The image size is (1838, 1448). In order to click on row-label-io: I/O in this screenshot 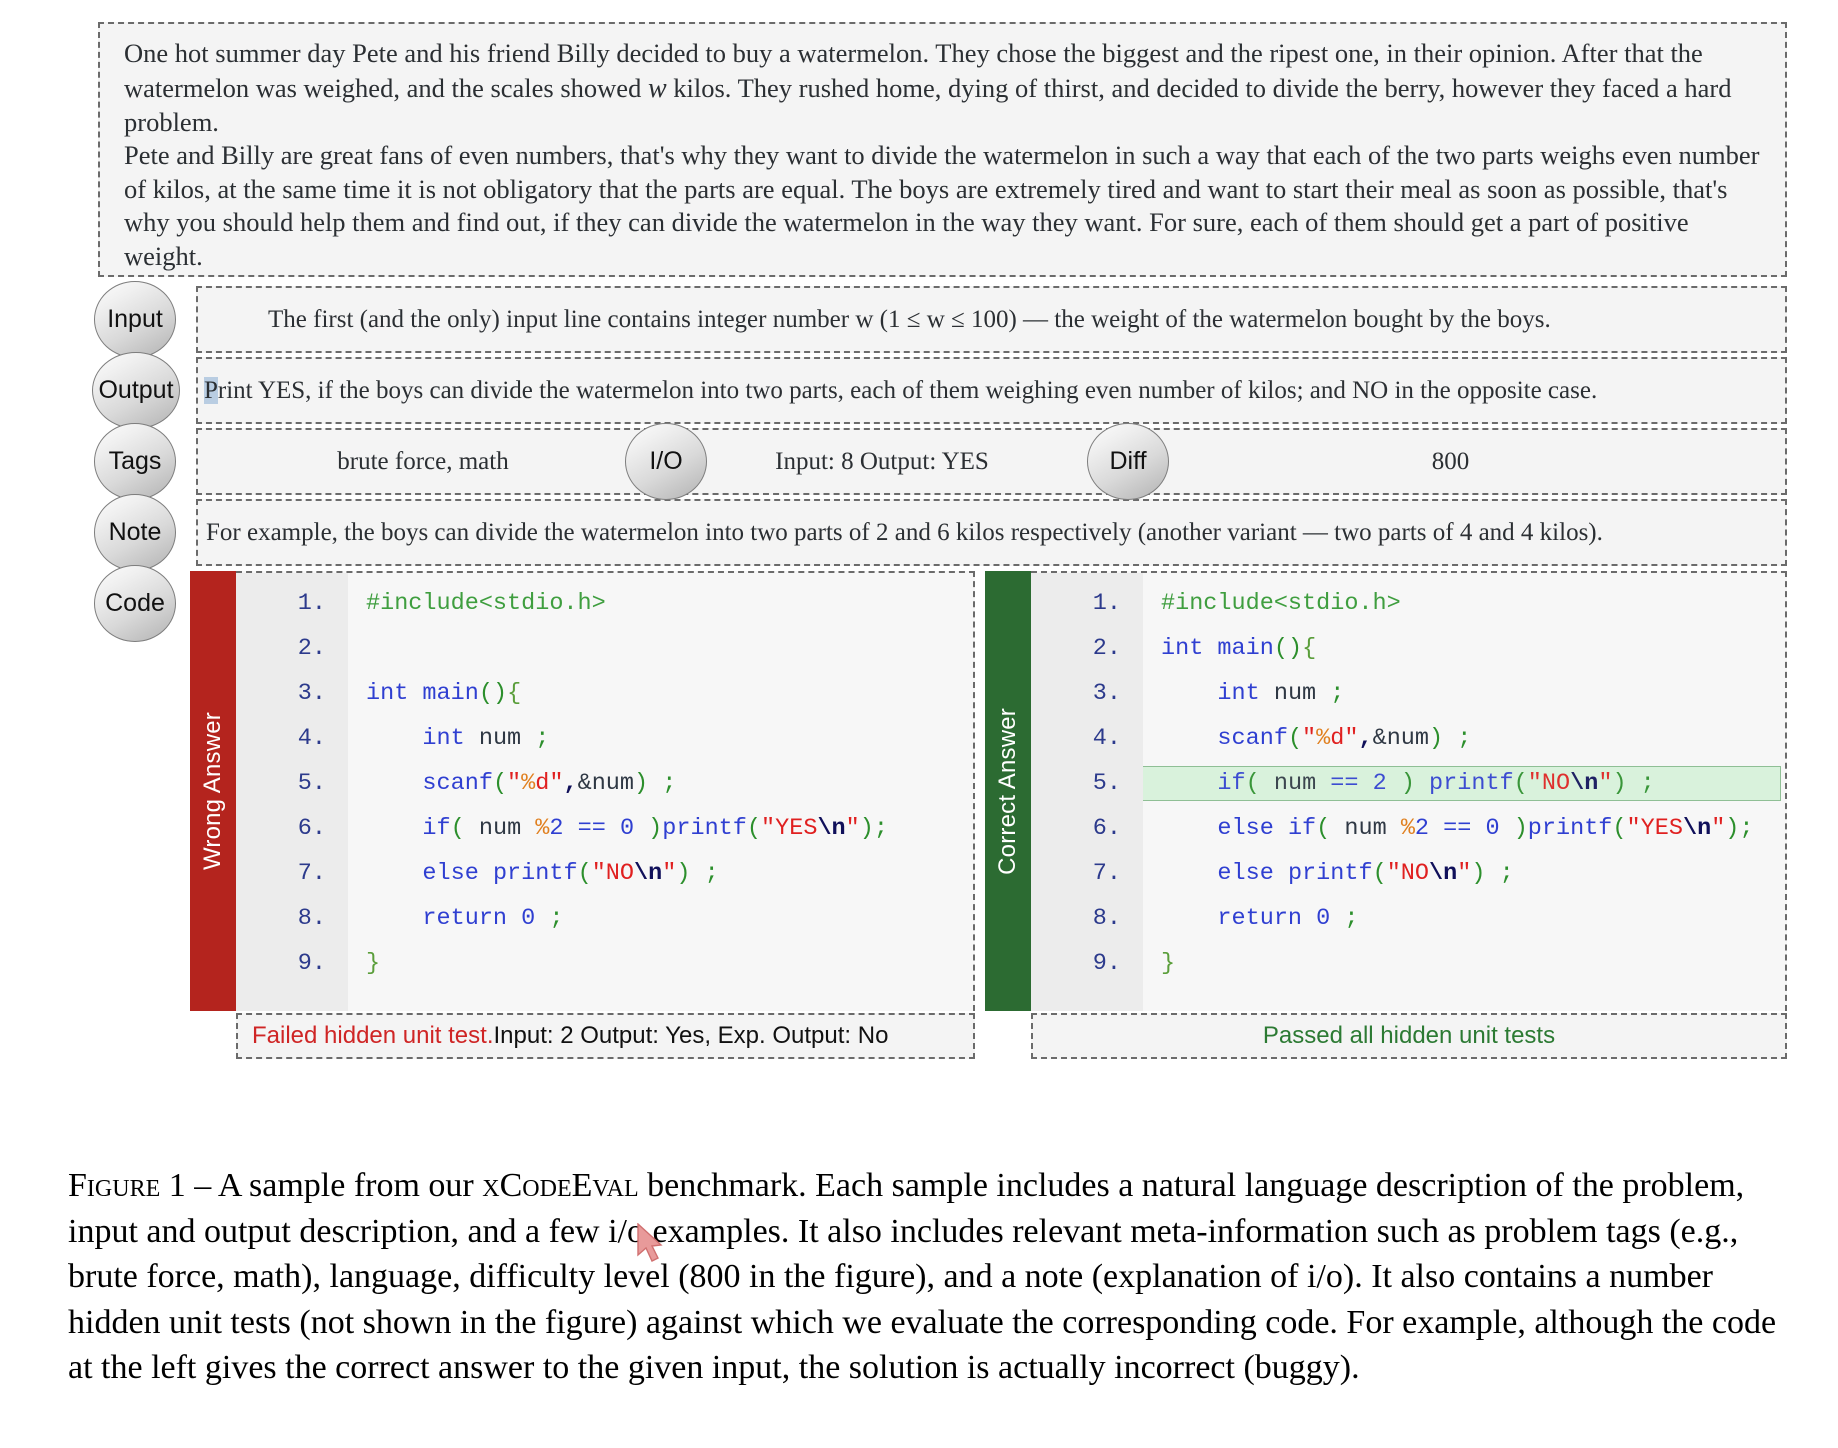, I will do `click(666, 461)`.